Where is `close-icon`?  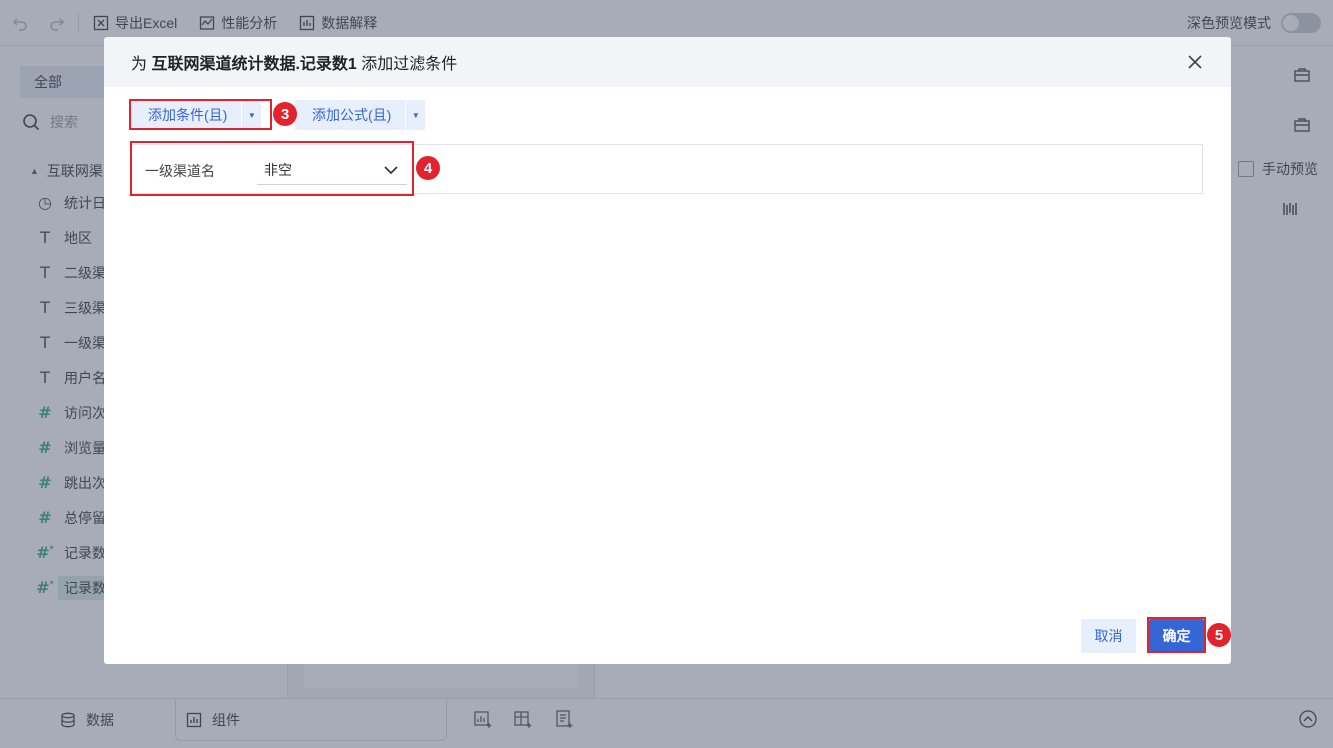 close-icon is located at coordinates (1195, 62).